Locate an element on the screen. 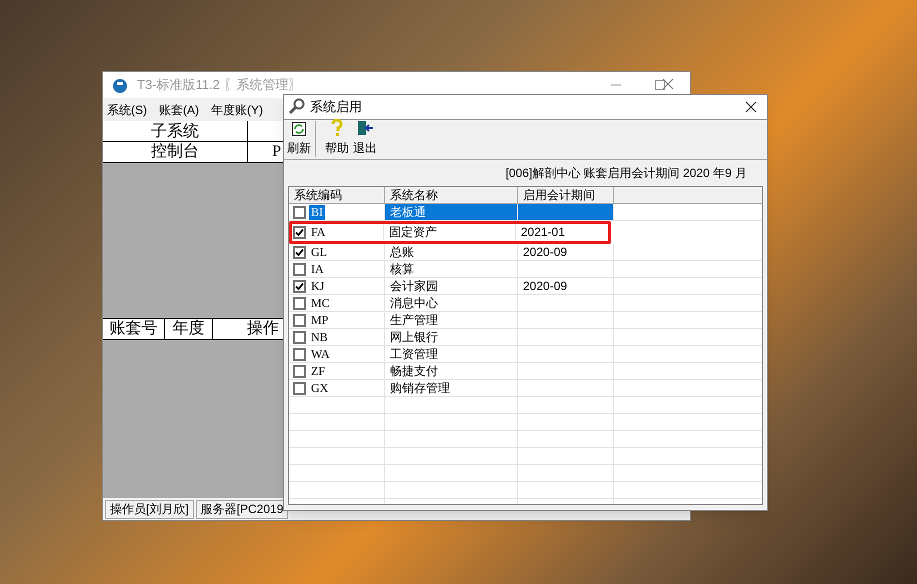 Image resolution: width=917 pixels, height=584 pixels. code-cell-text: WA is located at coordinates (320, 354).